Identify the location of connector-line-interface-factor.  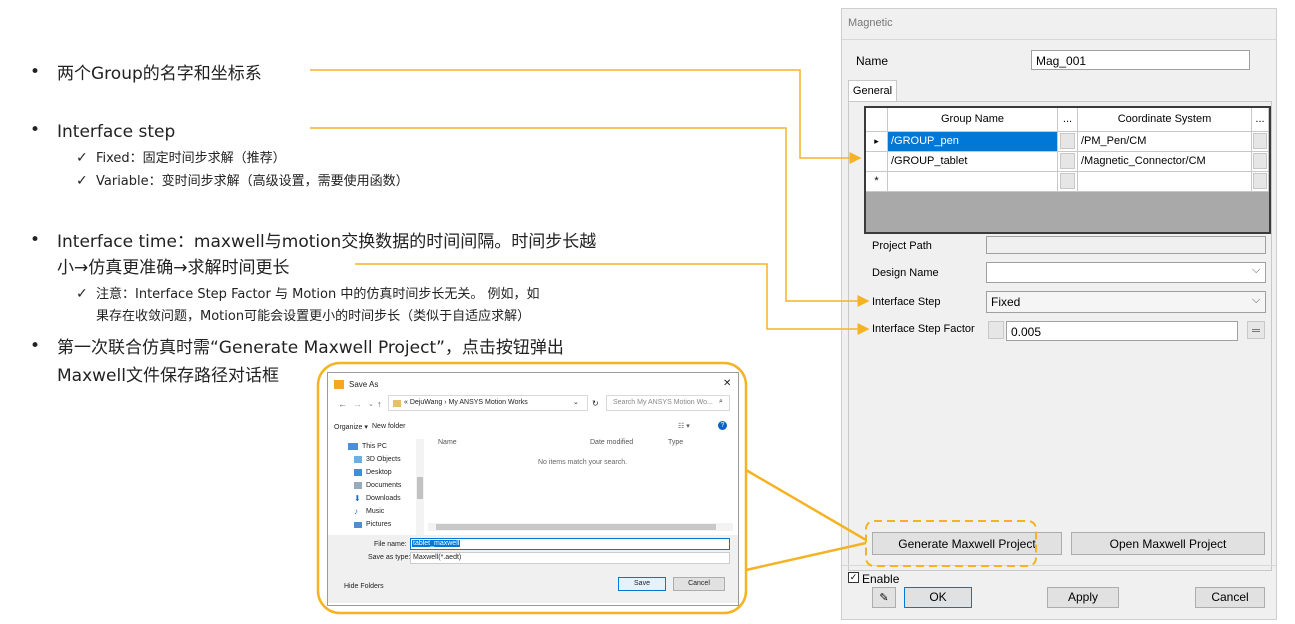
(612, 299).